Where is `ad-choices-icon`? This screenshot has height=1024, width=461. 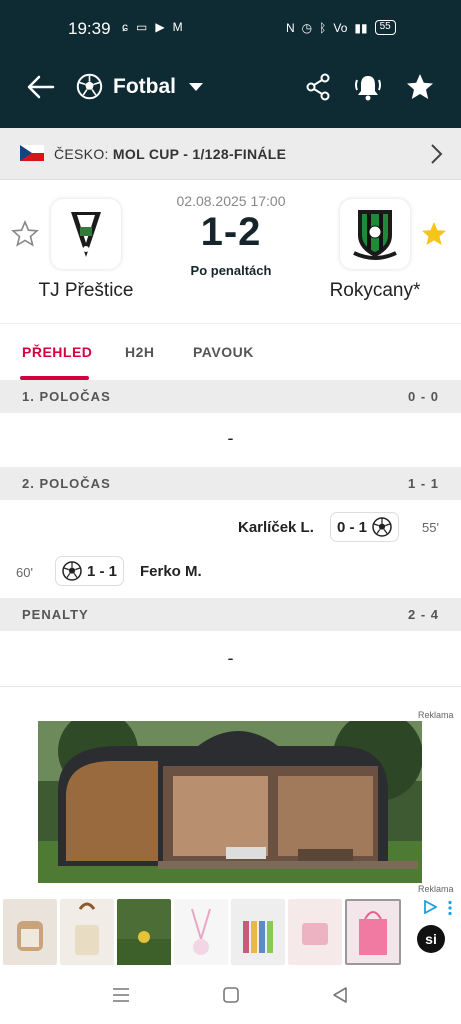 ad-choices-icon is located at coordinates (430, 907).